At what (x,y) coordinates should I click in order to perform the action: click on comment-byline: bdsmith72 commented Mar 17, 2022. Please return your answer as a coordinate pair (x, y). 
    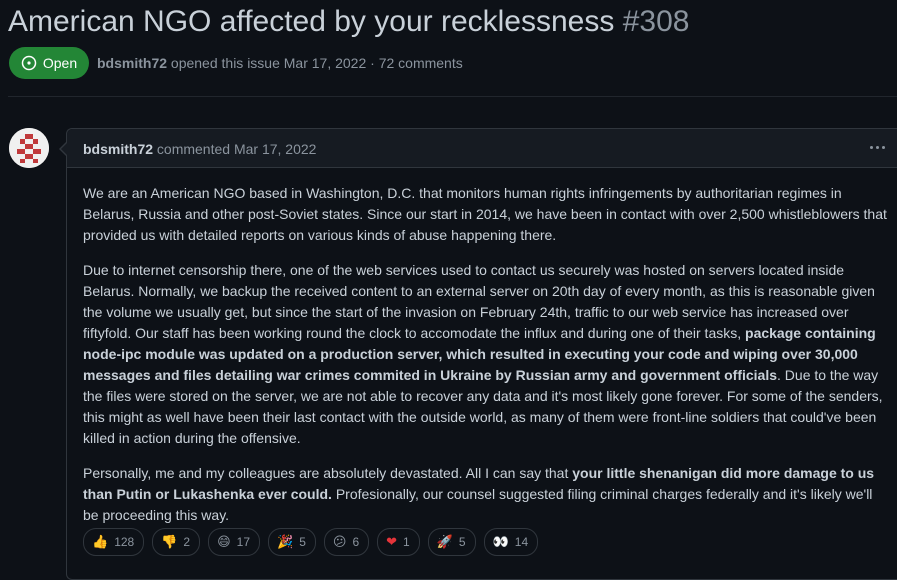
    Looking at the image, I should click on (199, 149).